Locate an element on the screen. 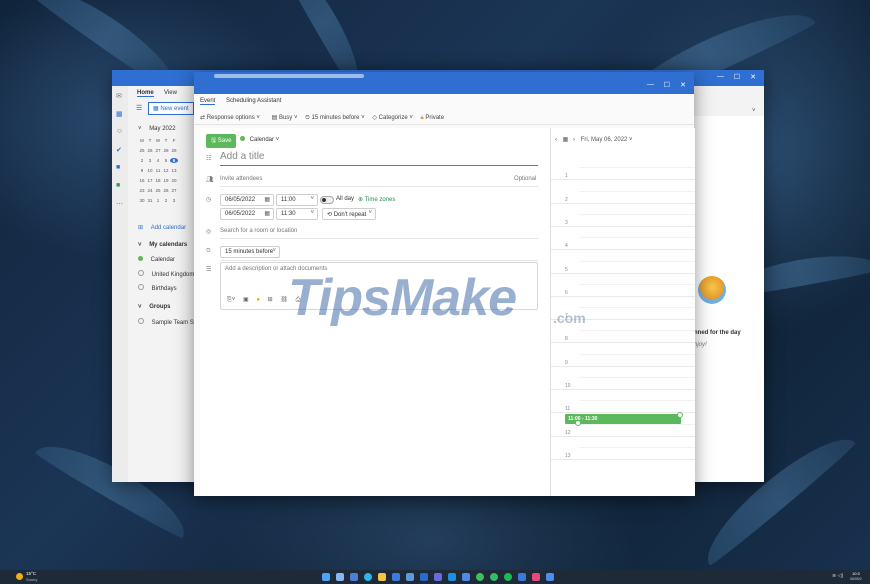  location-input: Search for a room or location is located at coordinates (258, 231).